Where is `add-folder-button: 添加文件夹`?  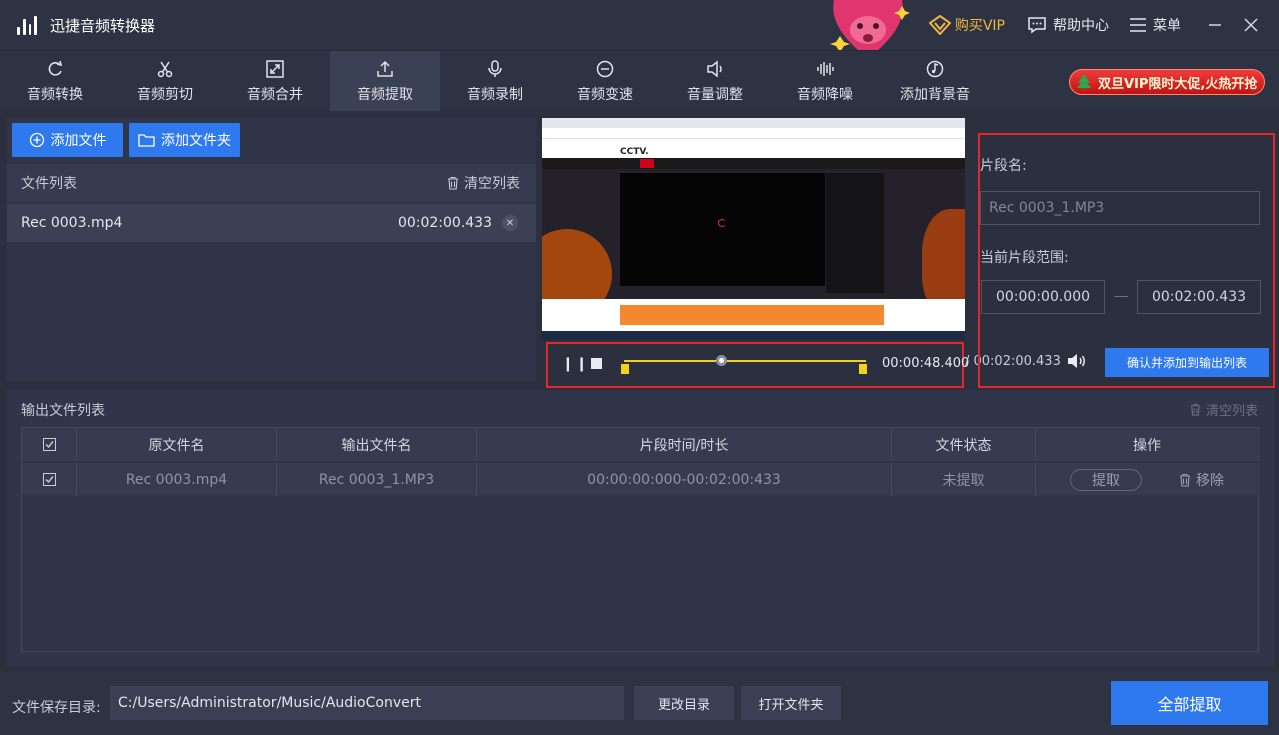
add-folder-button: 添加文件夹 is located at coordinates (184, 140).